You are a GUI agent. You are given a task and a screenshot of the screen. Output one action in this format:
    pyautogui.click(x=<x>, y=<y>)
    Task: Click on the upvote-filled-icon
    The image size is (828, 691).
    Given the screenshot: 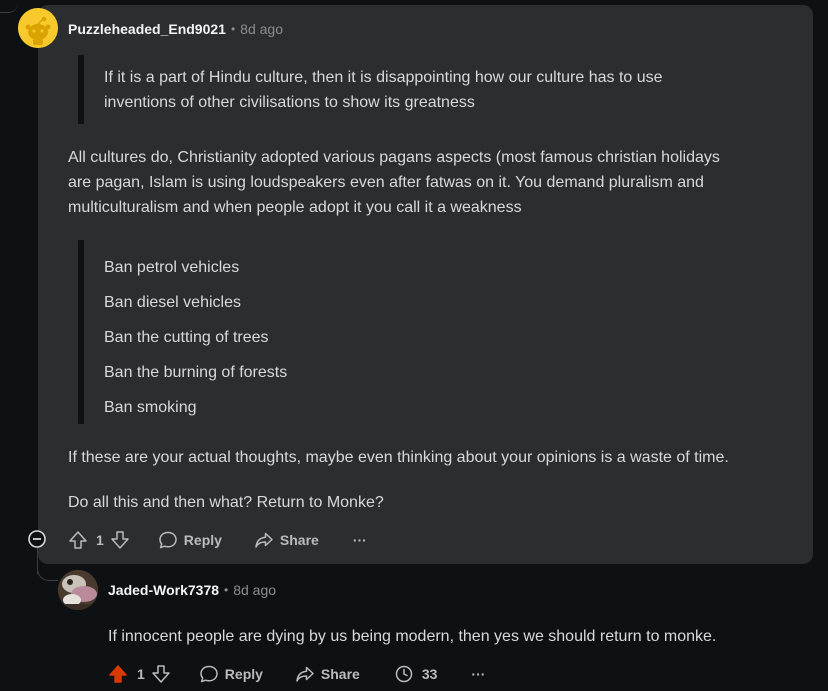 What is the action you would take?
    pyautogui.click(x=118, y=674)
    